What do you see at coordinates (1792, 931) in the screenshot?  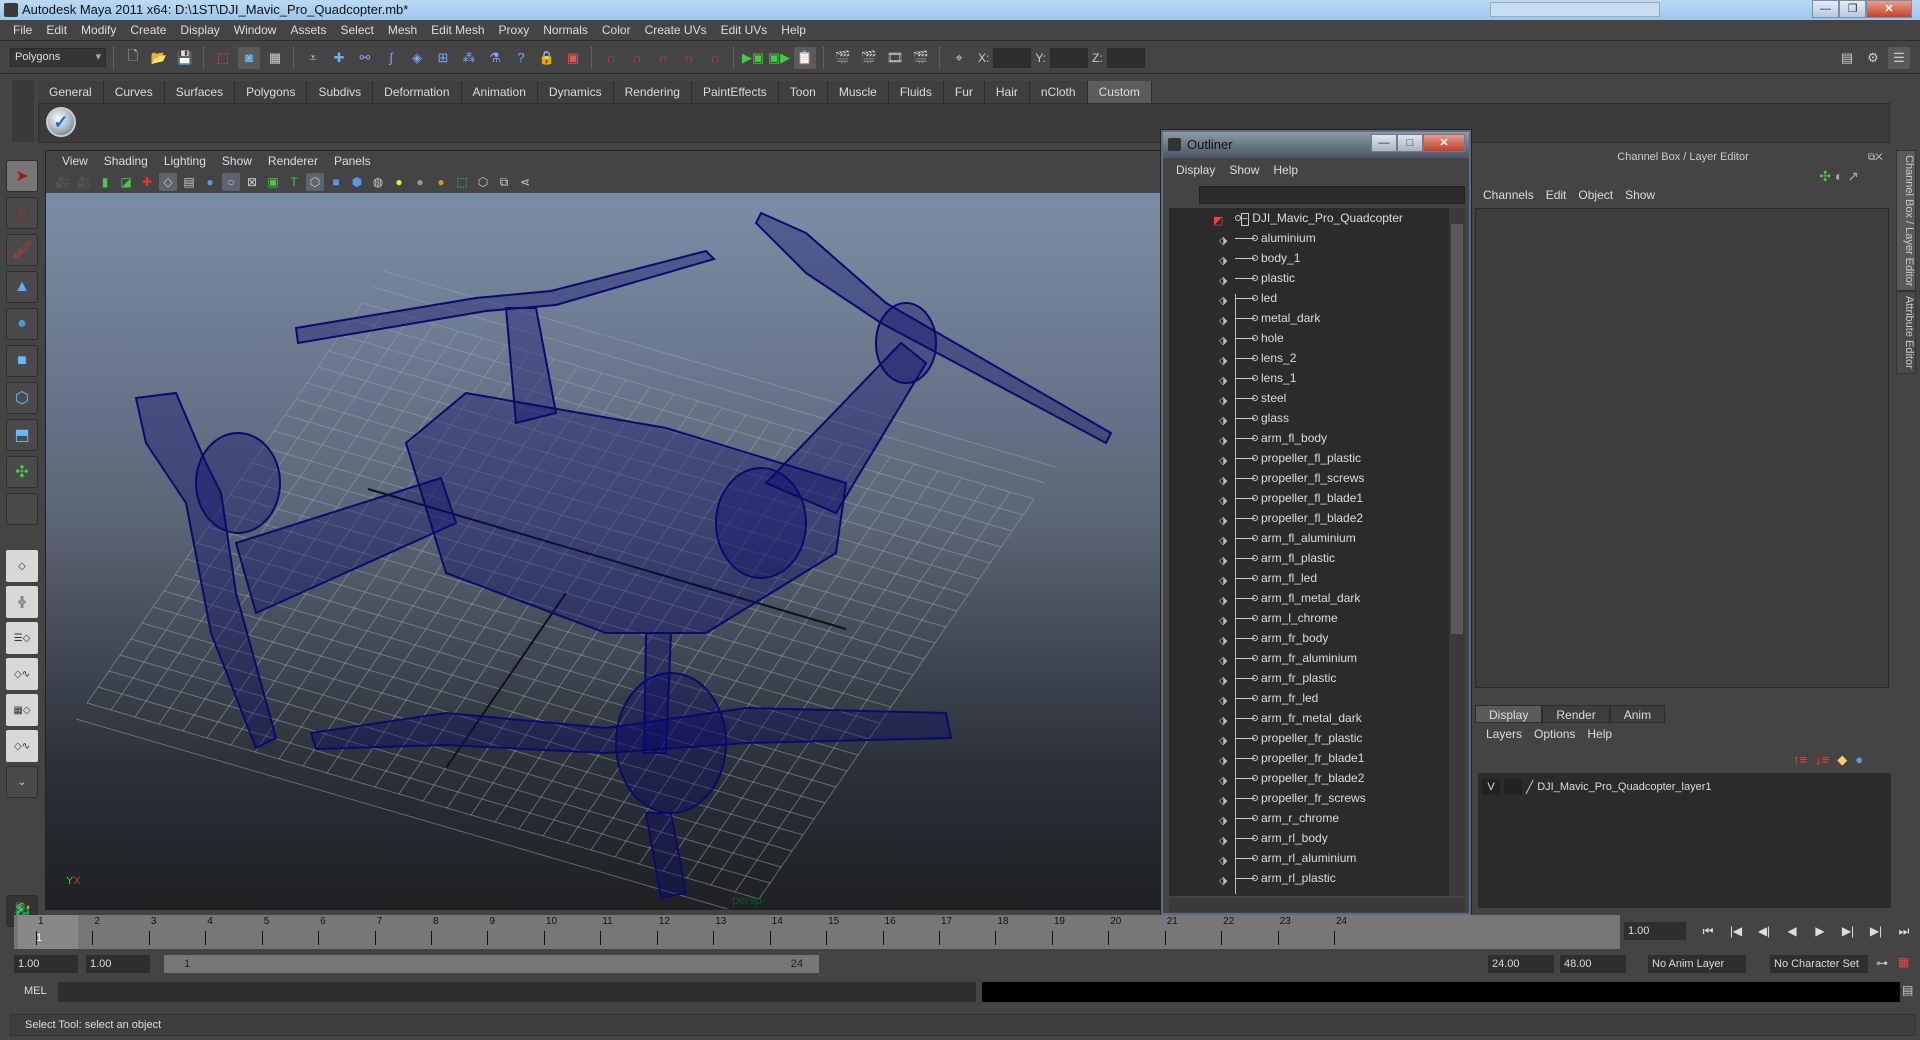 I see `play-backwards-icon: ◀` at bounding box center [1792, 931].